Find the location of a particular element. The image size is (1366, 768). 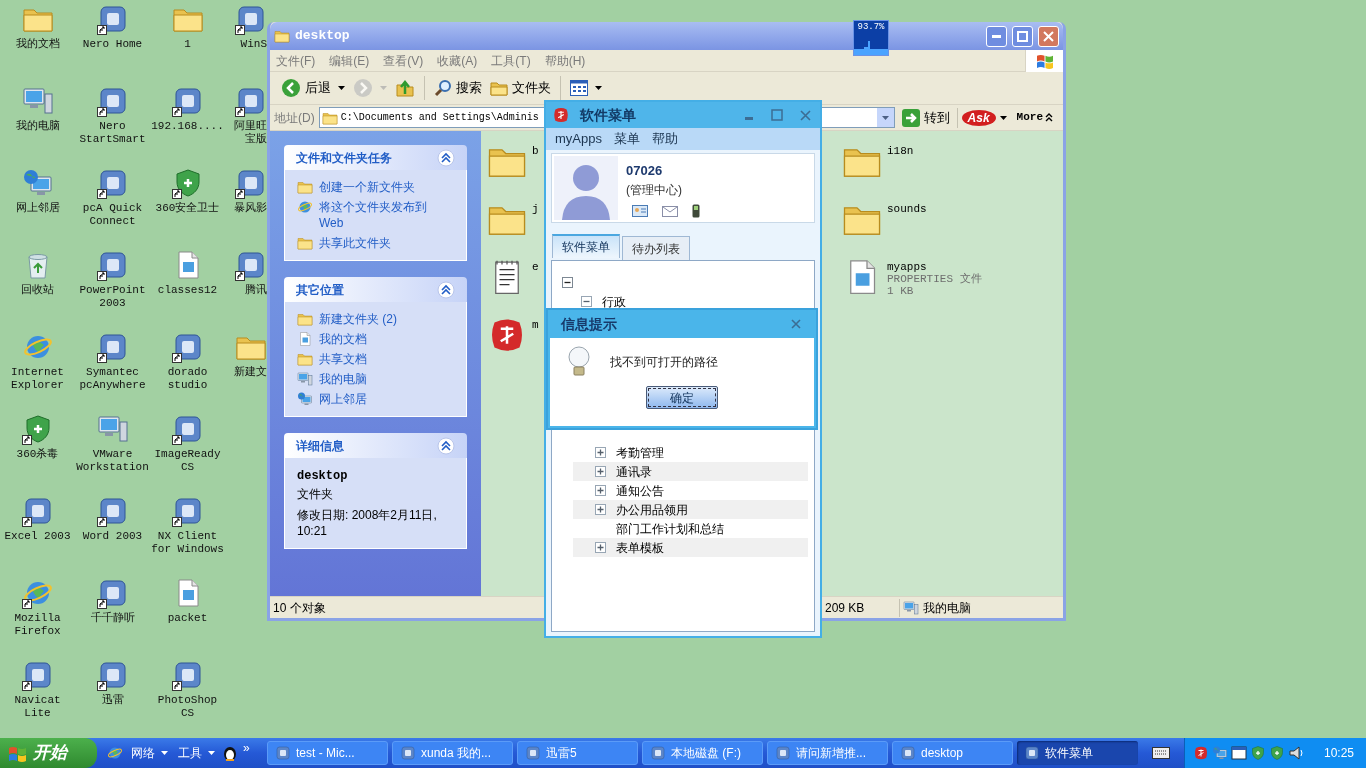

file-info: 1 KB is located at coordinates (901, 291).